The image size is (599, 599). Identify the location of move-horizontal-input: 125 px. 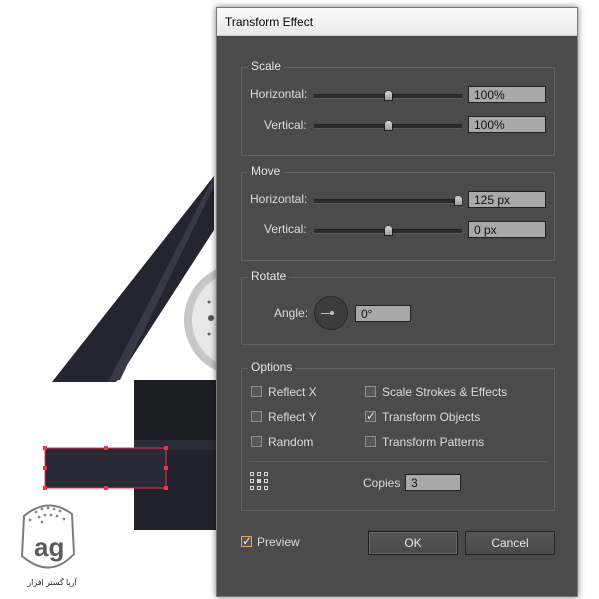
(507, 199).